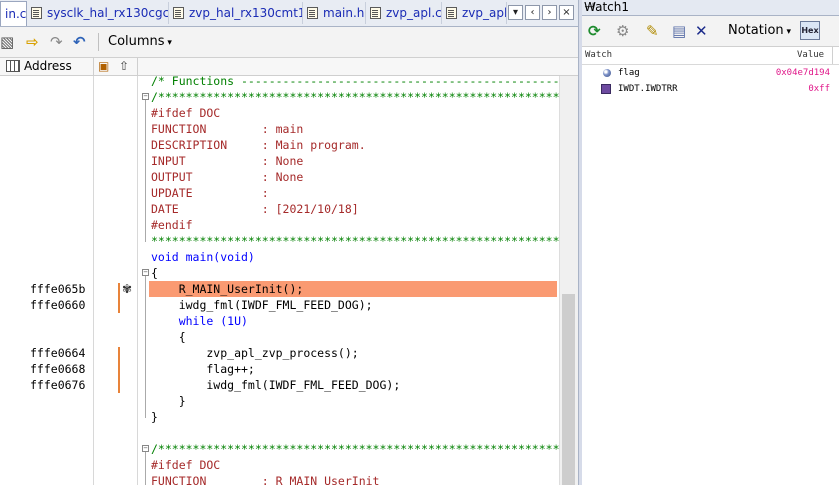 Image resolution: width=839 pixels, height=485 pixels. What do you see at coordinates (124, 66) in the screenshot?
I see `event-column-icon: ⇧` at bounding box center [124, 66].